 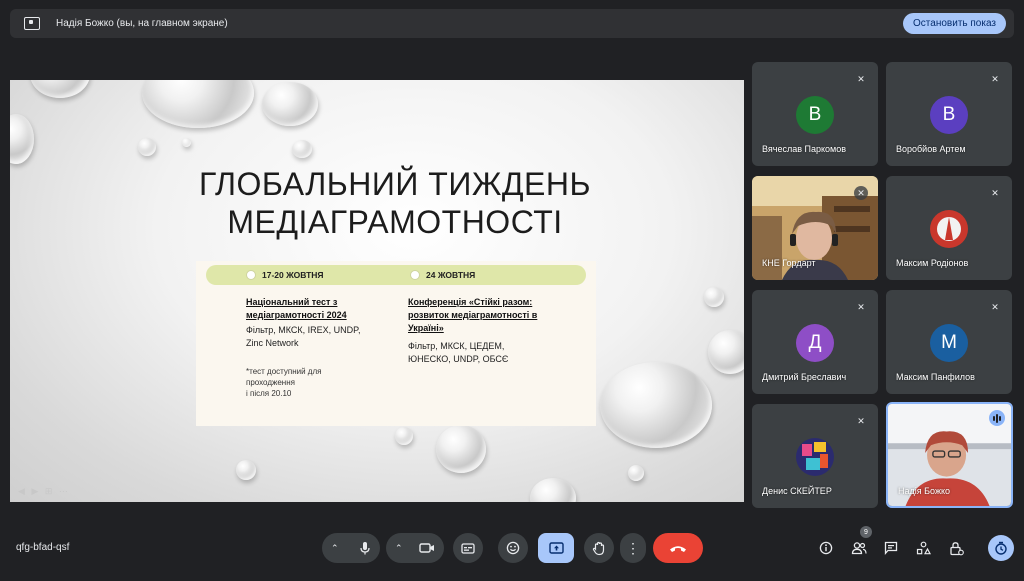 What do you see at coordinates (32, 23) in the screenshot?
I see `present-screen-icon` at bounding box center [32, 23].